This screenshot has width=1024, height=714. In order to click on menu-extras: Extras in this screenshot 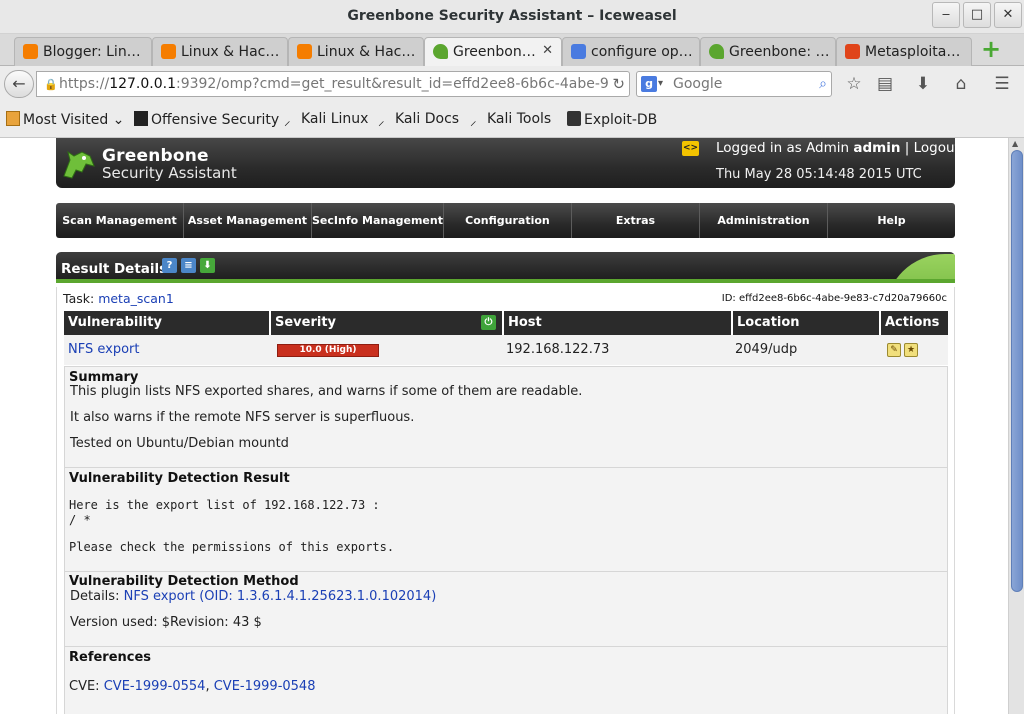, I will do `click(636, 220)`.